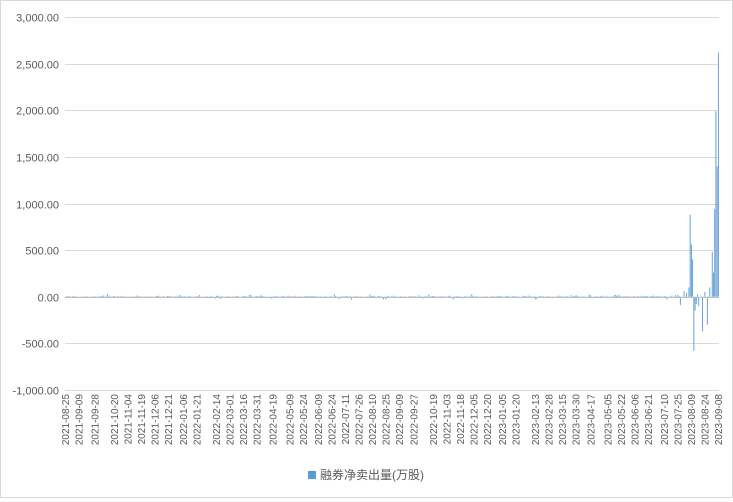  What do you see at coordinates (258, 420) in the screenshot?
I see `x-tick-label: 2022-03-31` at bounding box center [258, 420].